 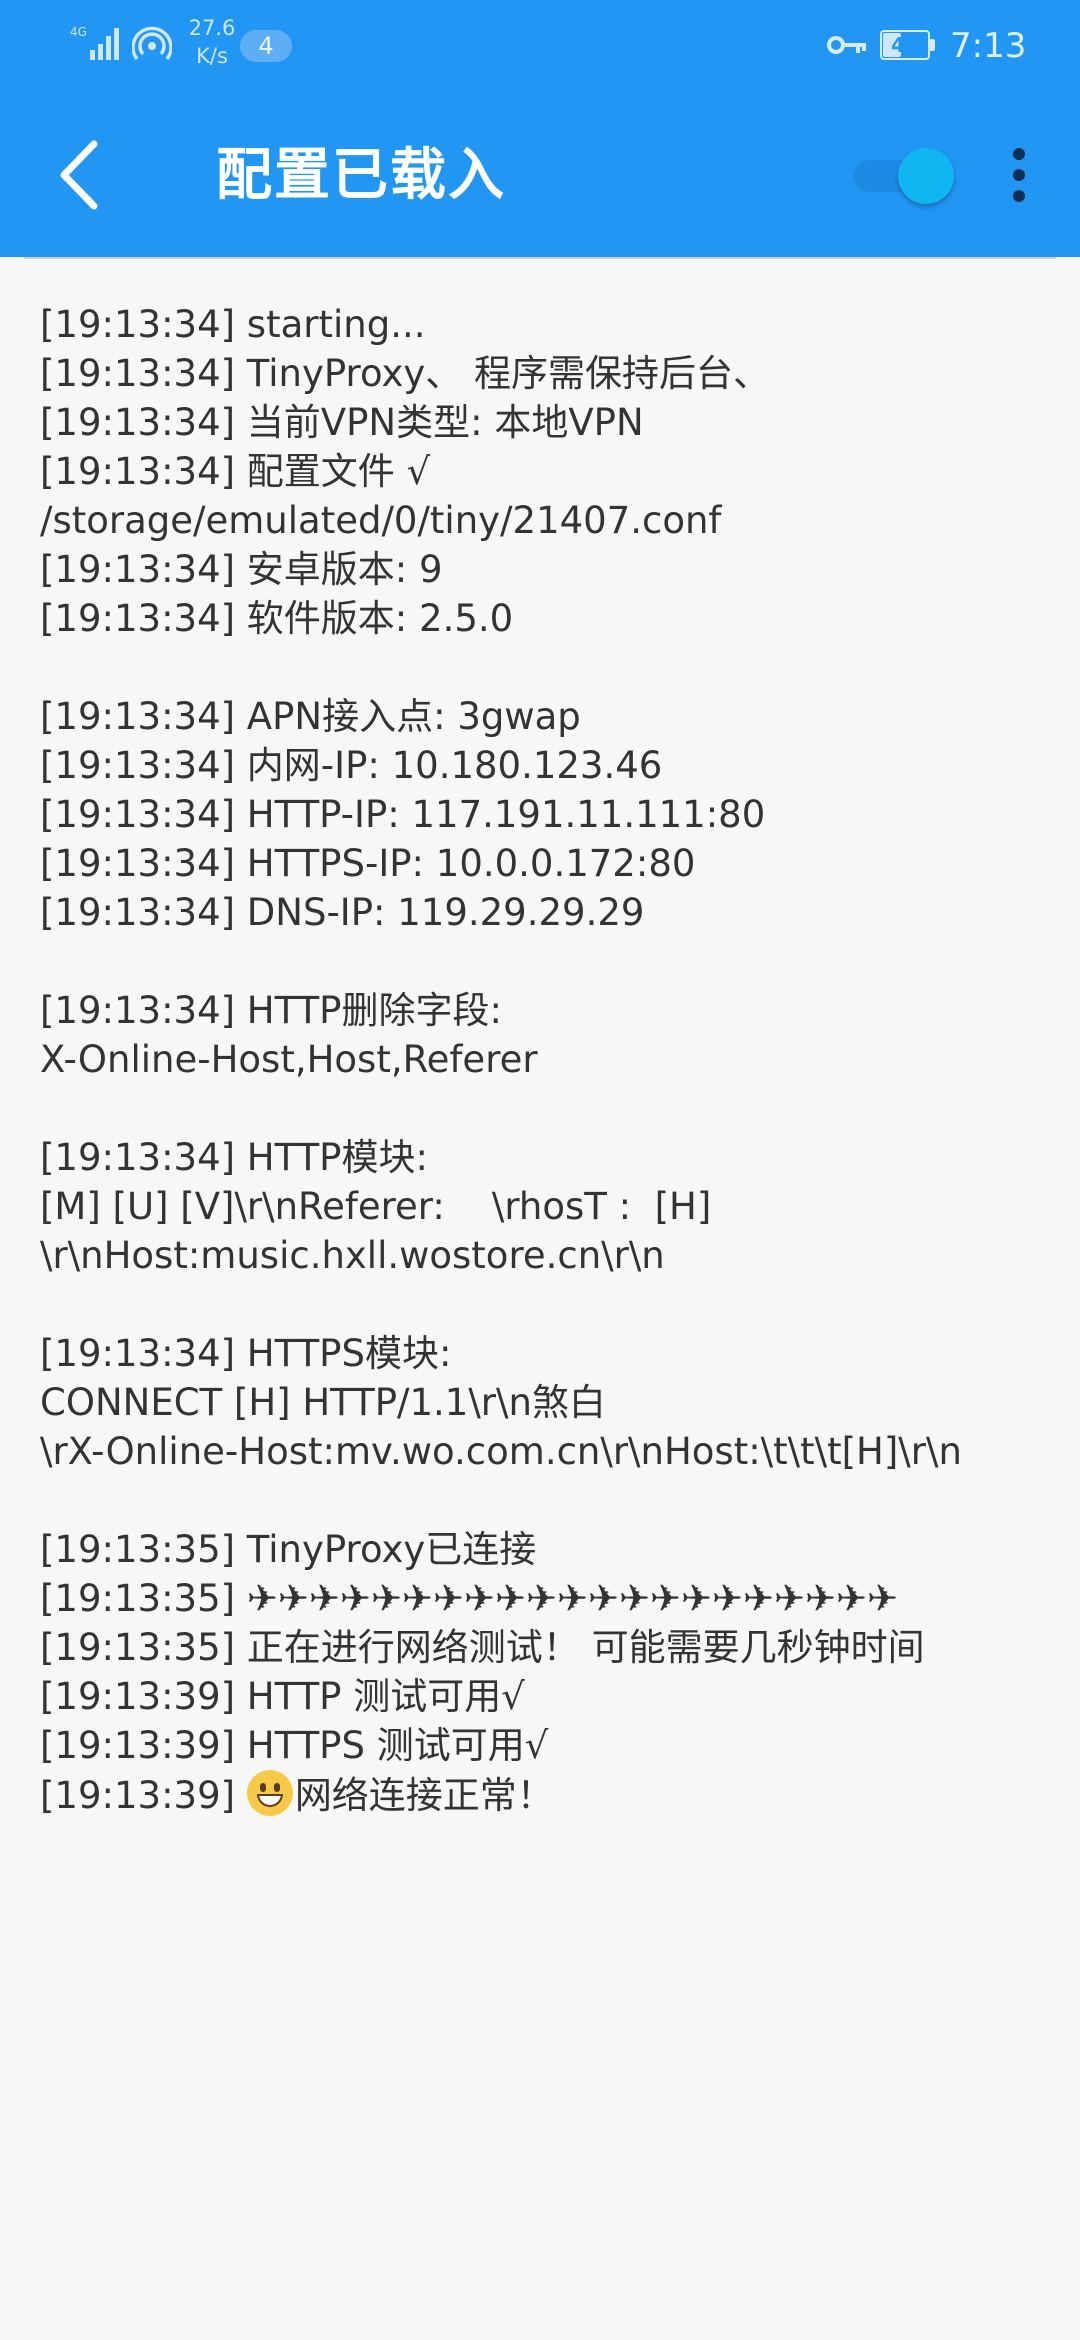 I want to click on log-line: [19:13:34] 内网-IP: 10.180.123.46, so click(x=351, y=765).